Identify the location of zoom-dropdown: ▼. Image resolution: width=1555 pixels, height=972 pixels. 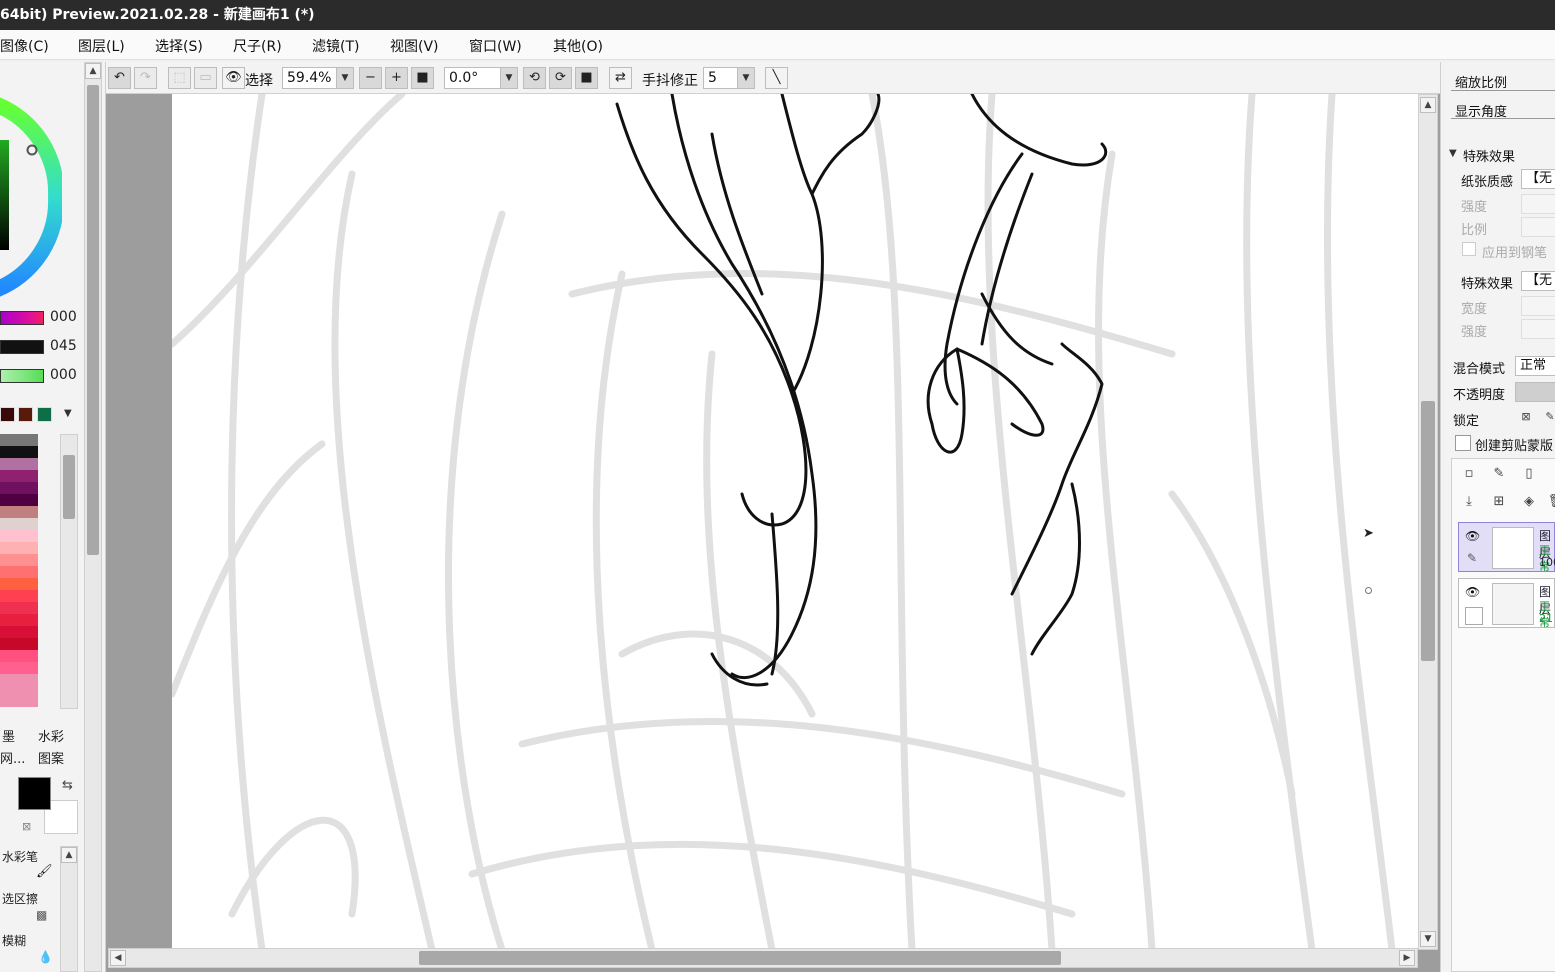
(345, 78).